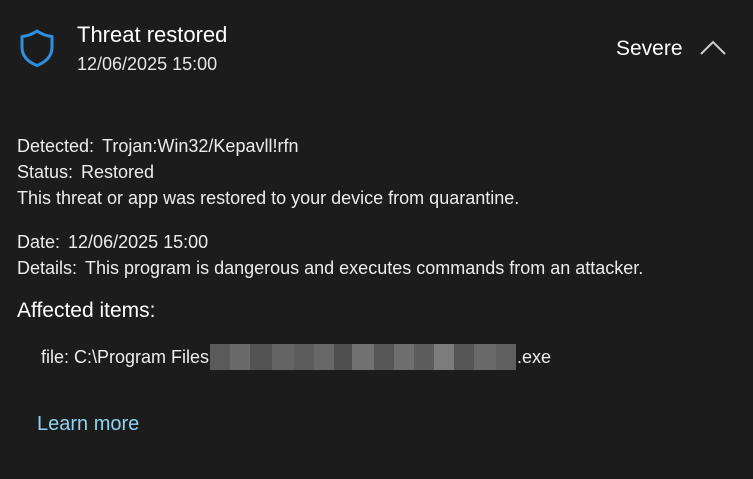  What do you see at coordinates (377, 172) in the screenshot?
I see `status-row: Status: Restored` at bounding box center [377, 172].